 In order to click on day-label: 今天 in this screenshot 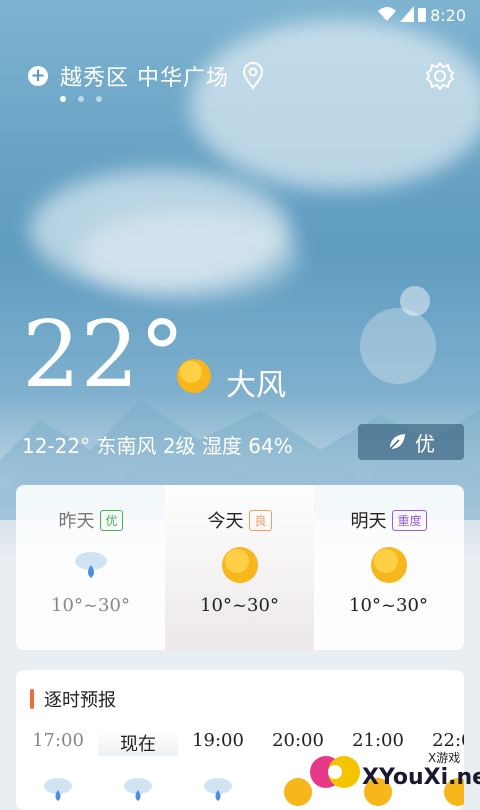, I will do `click(225, 521)`.